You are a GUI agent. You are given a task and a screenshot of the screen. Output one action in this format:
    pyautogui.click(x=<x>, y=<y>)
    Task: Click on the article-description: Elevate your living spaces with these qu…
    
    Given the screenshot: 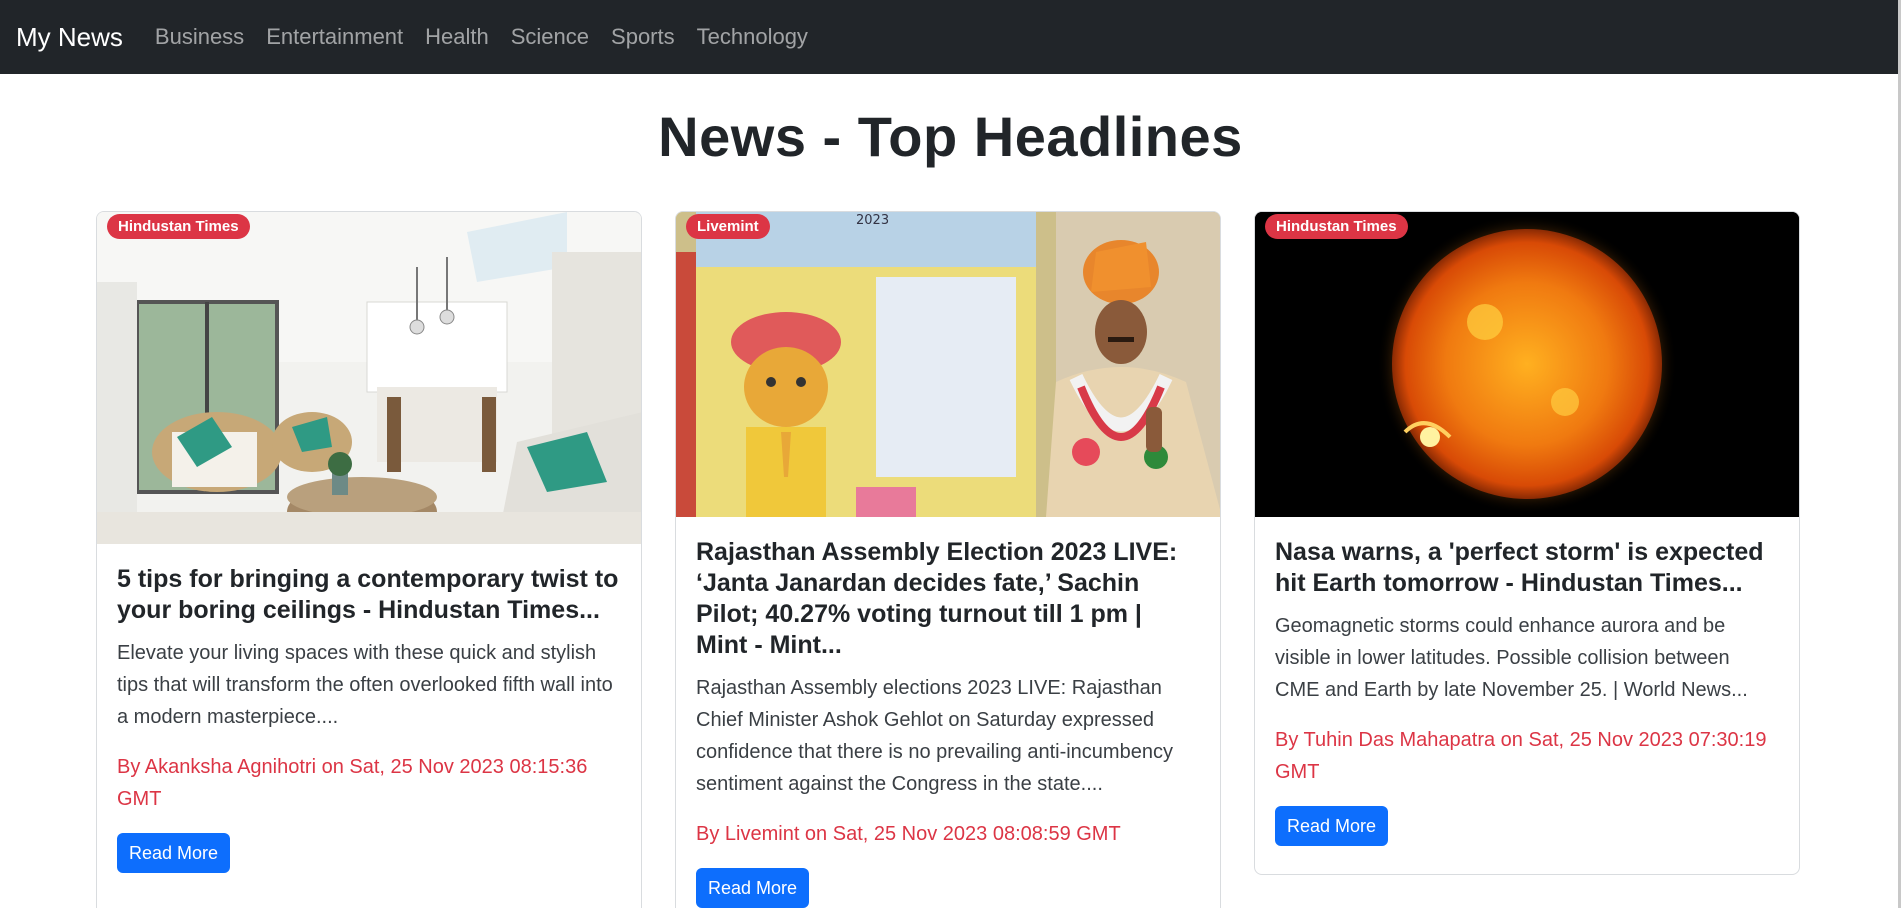 What is the action you would take?
    pyautogui.click(x=365, y=685)
    